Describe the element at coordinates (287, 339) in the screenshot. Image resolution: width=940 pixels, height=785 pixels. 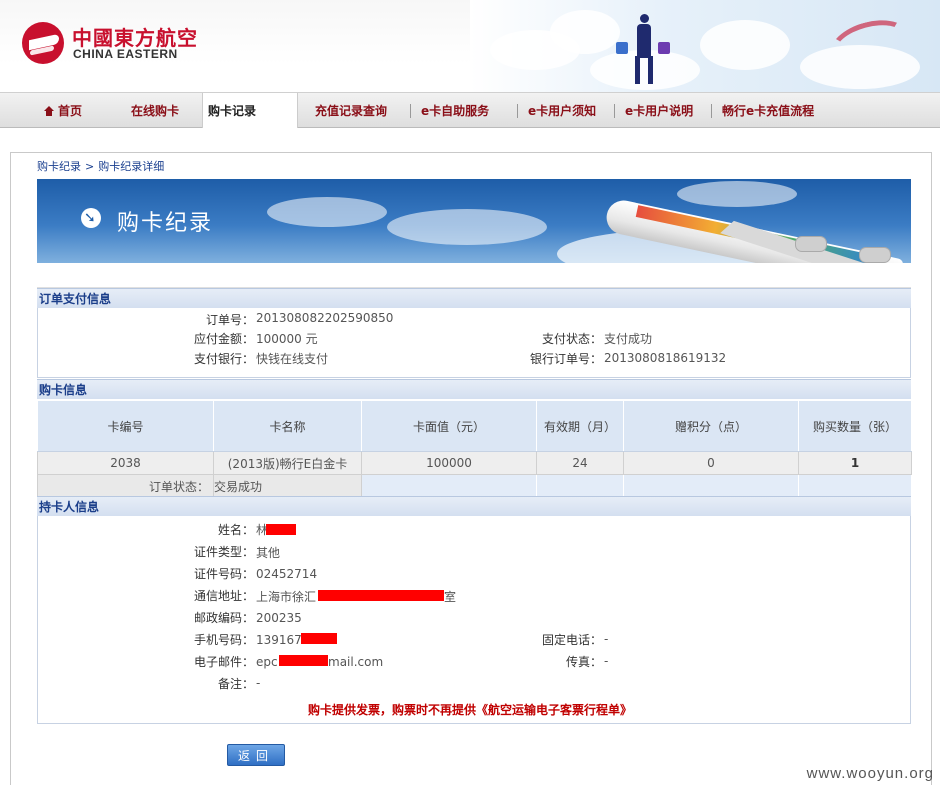
I see `amount-value: 100000 元` at that location.